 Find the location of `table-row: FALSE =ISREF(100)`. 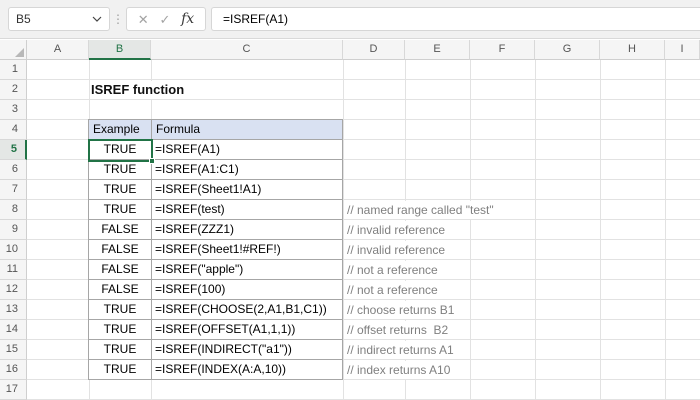

table-row: FALSE =ISREF(100) is located at coordinates (215, 289).